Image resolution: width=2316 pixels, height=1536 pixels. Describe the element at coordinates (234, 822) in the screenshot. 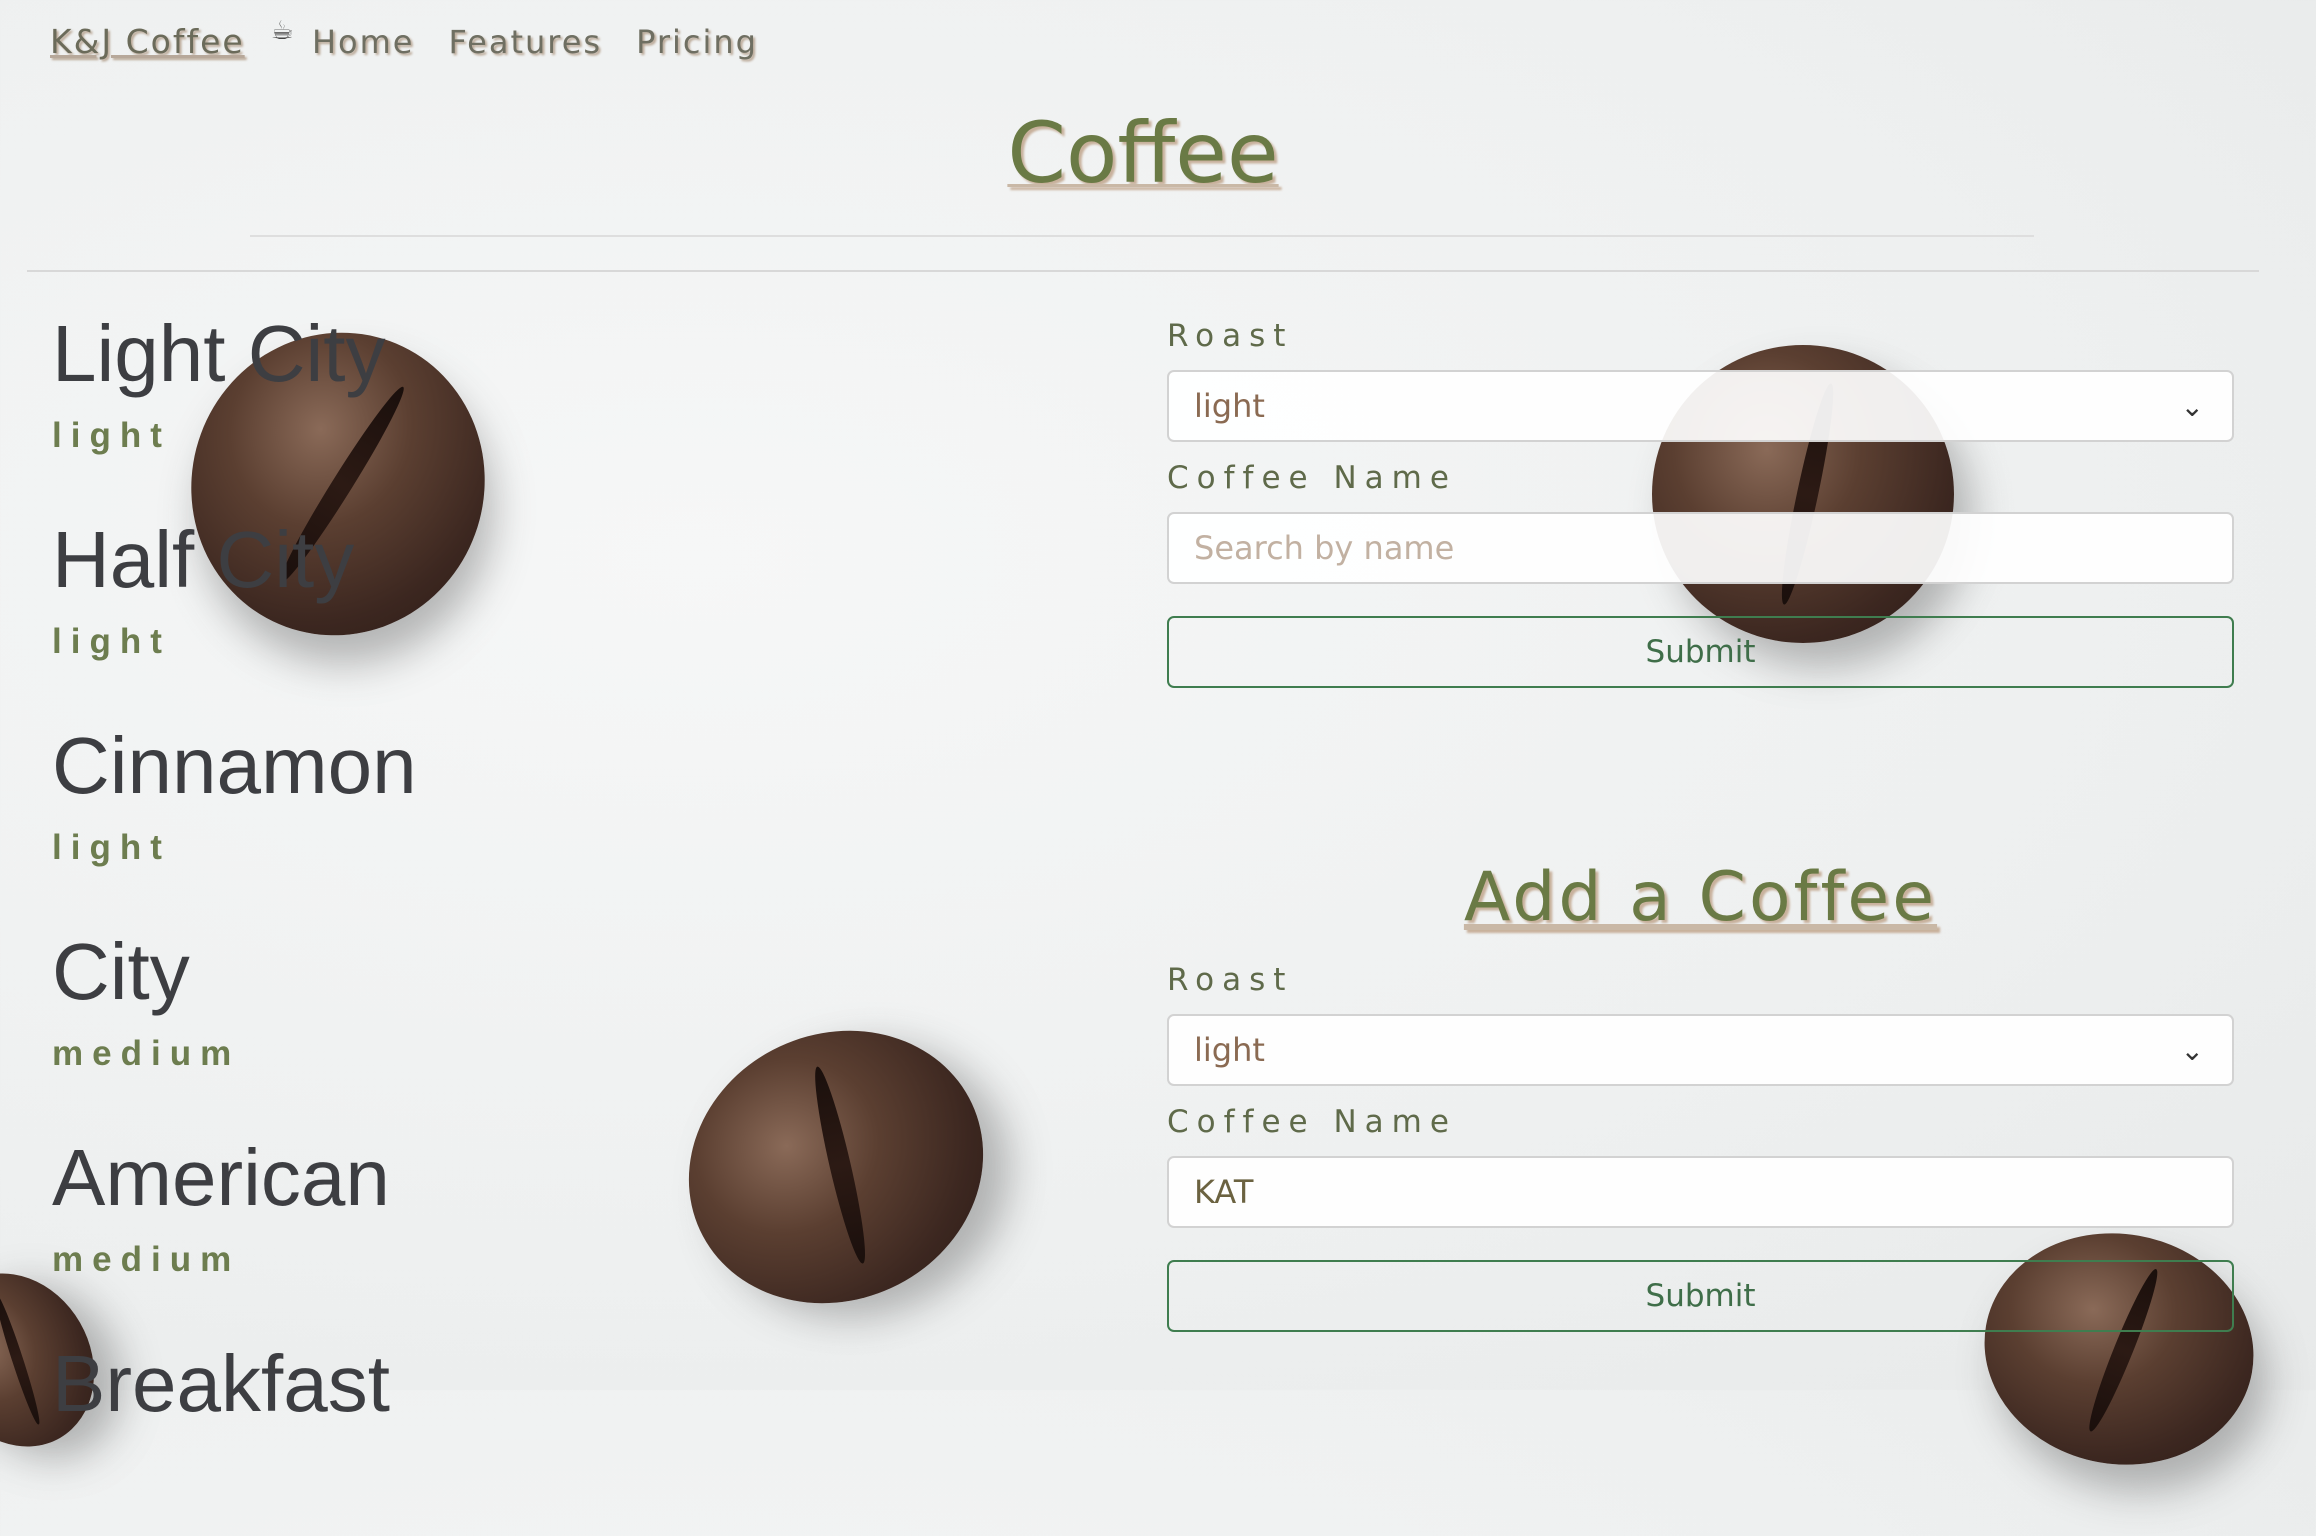

I see `list-item: Cinnamon light` at that location.